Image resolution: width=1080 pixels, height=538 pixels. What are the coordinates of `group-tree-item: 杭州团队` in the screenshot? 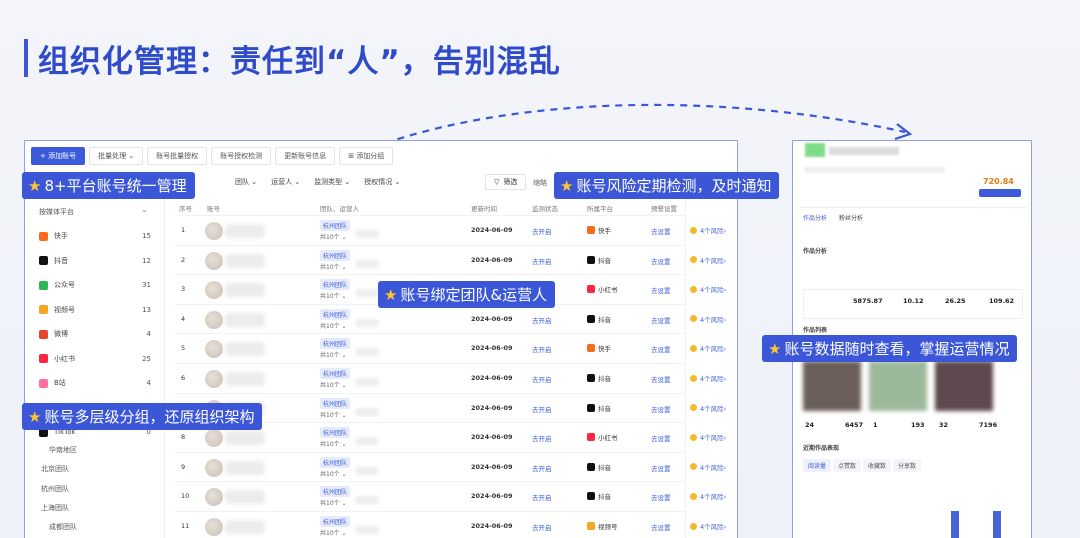 It's located at (55, 489).